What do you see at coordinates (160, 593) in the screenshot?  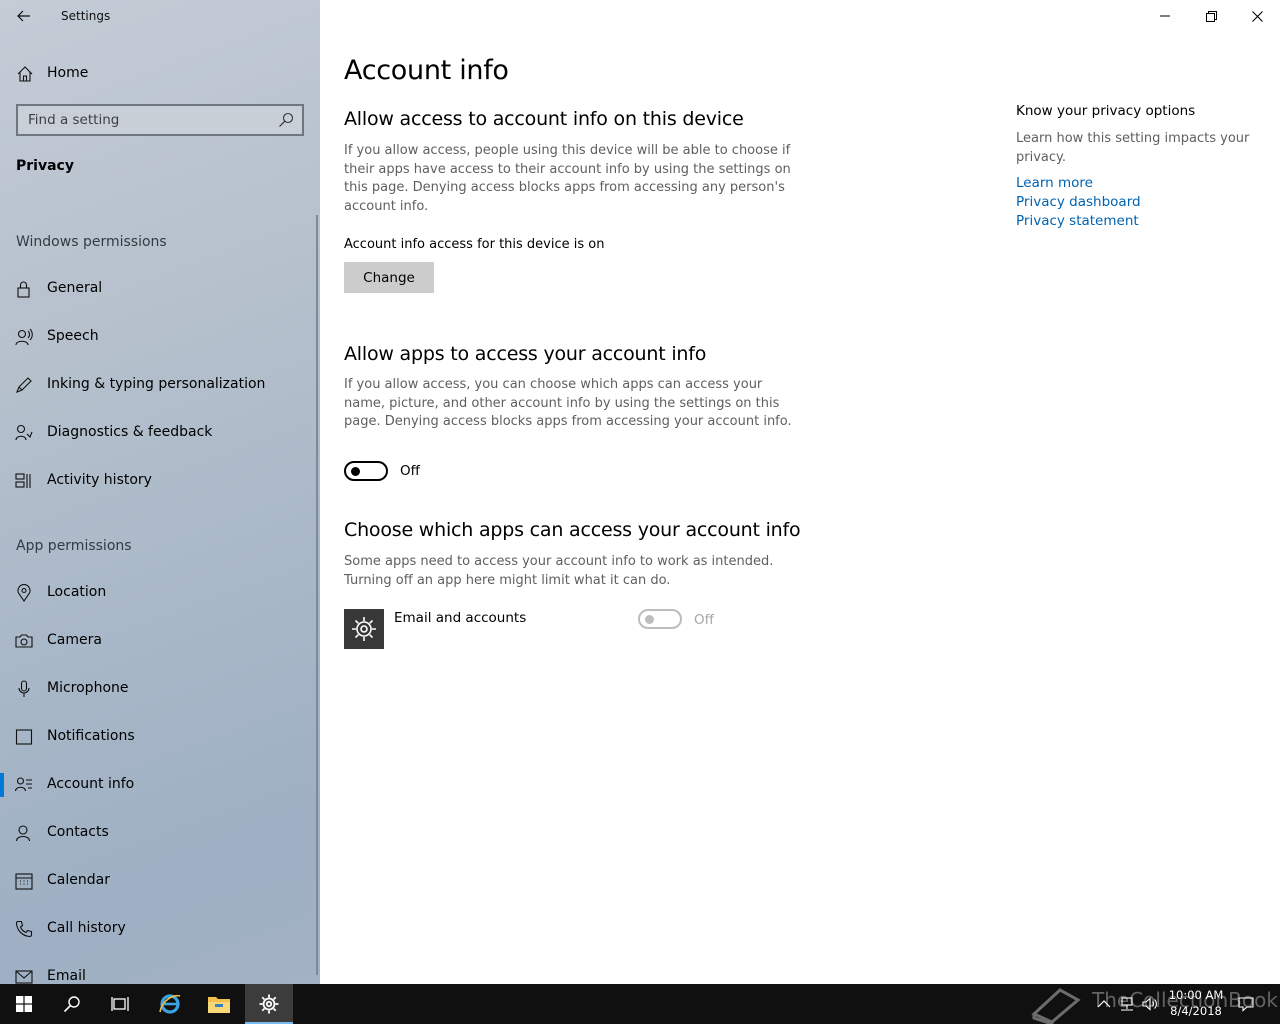 I see `sidebar-item-location: Location` at bounding box center [160, 593].